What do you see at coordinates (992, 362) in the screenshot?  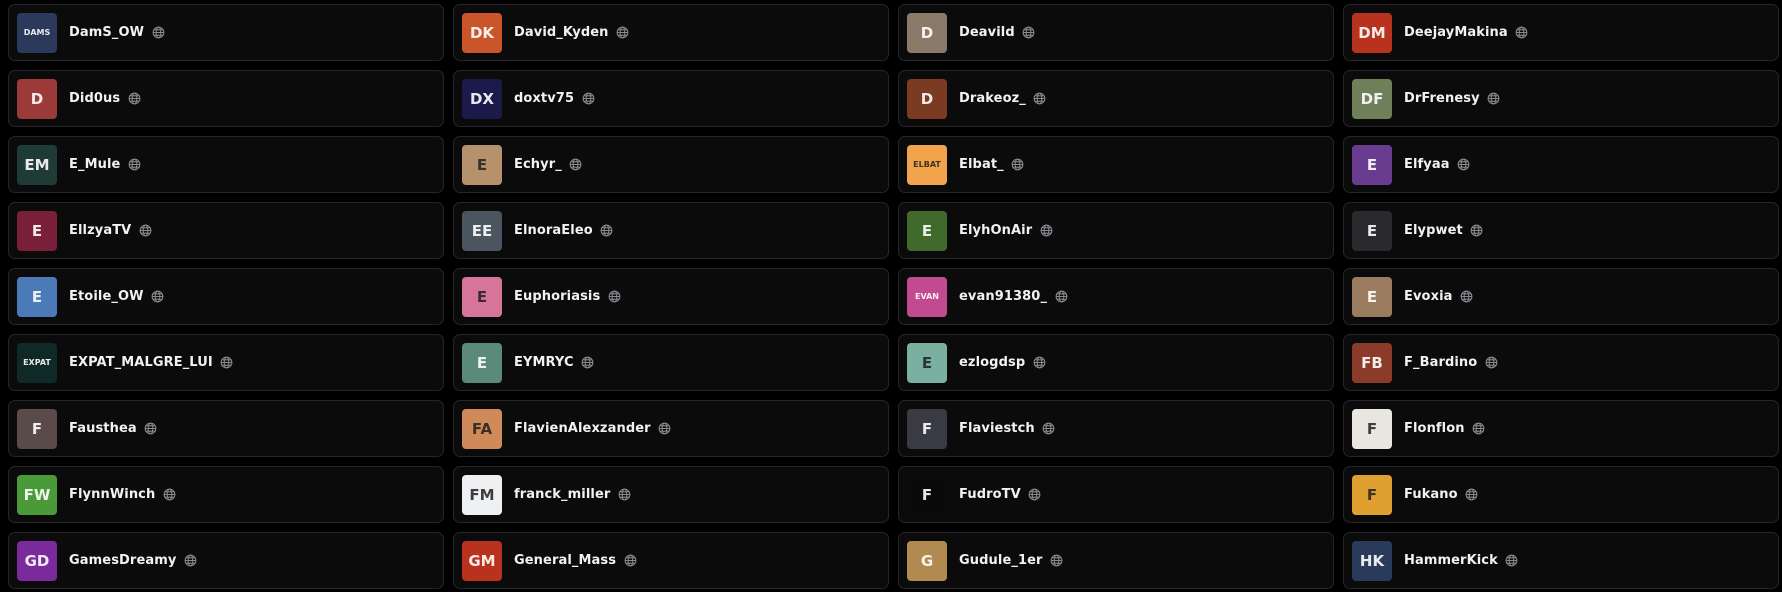 I see `channel-name: ezlogdsp` at bounding box center [992, 362].